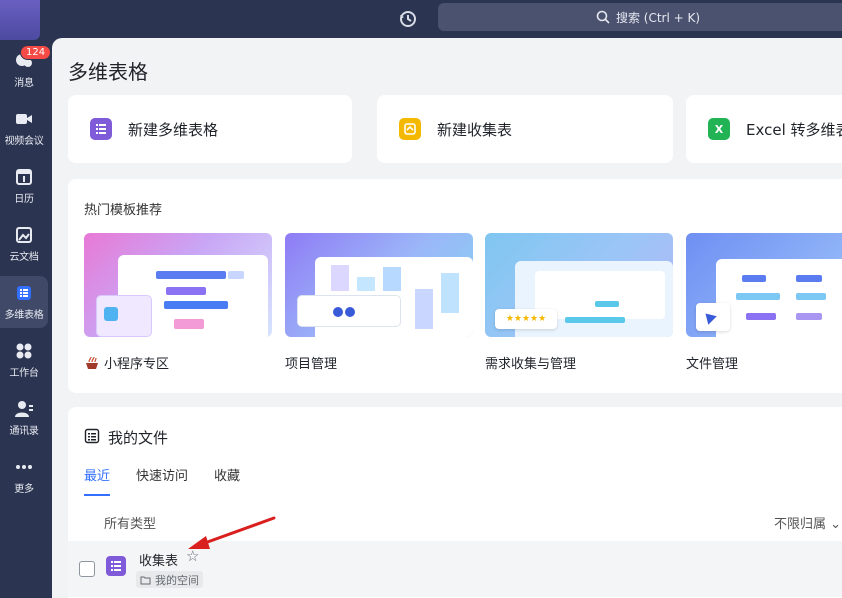 The height and width of the screenshot is (598, 842). What do you see at coordinates (475, 129) in the screenshot?
I see `action-label: 新建收集表` at bounding box center [475, 129].